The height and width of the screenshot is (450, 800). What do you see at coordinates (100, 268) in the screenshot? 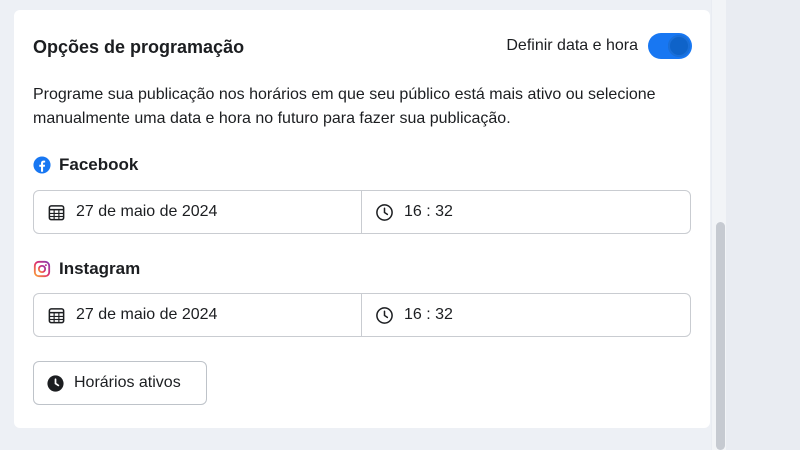
I see `instagram-label: Instagram` at bounding box center [100, 268].